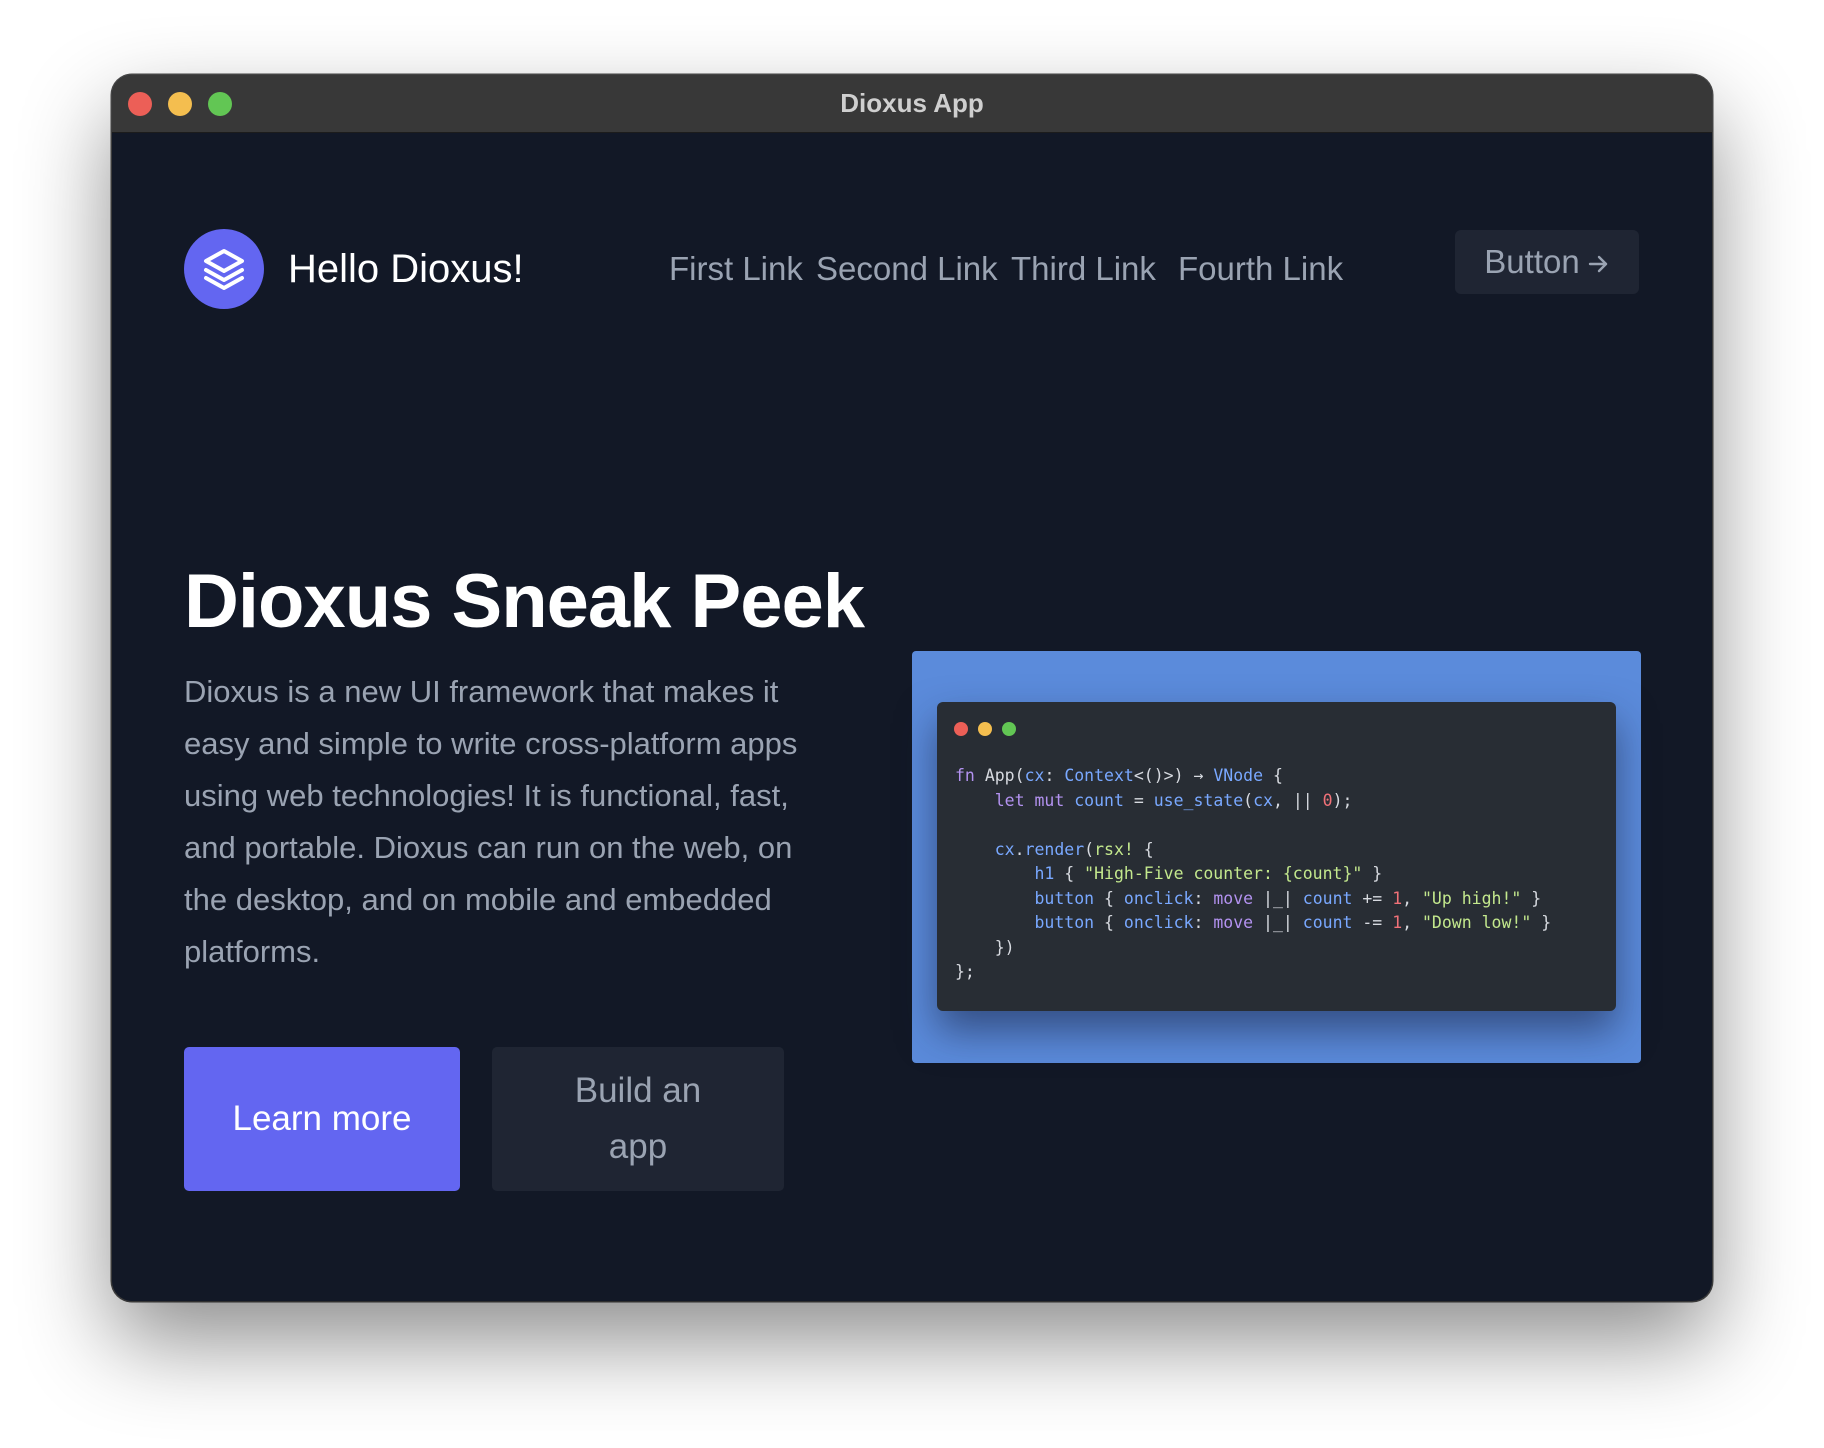 The image size is (1824, 1448). What do you see at coordinates (736, 269) in the screenshot?
I see `nav-link-first: First Link` at bounding box center [736, 269].